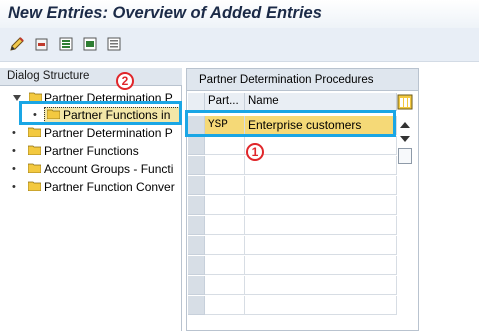 The width and height of the screenshot is (479, 331). Describe the element at coordinates (405, 102) in the screenshot. I see `table-settings-icon` at that location.